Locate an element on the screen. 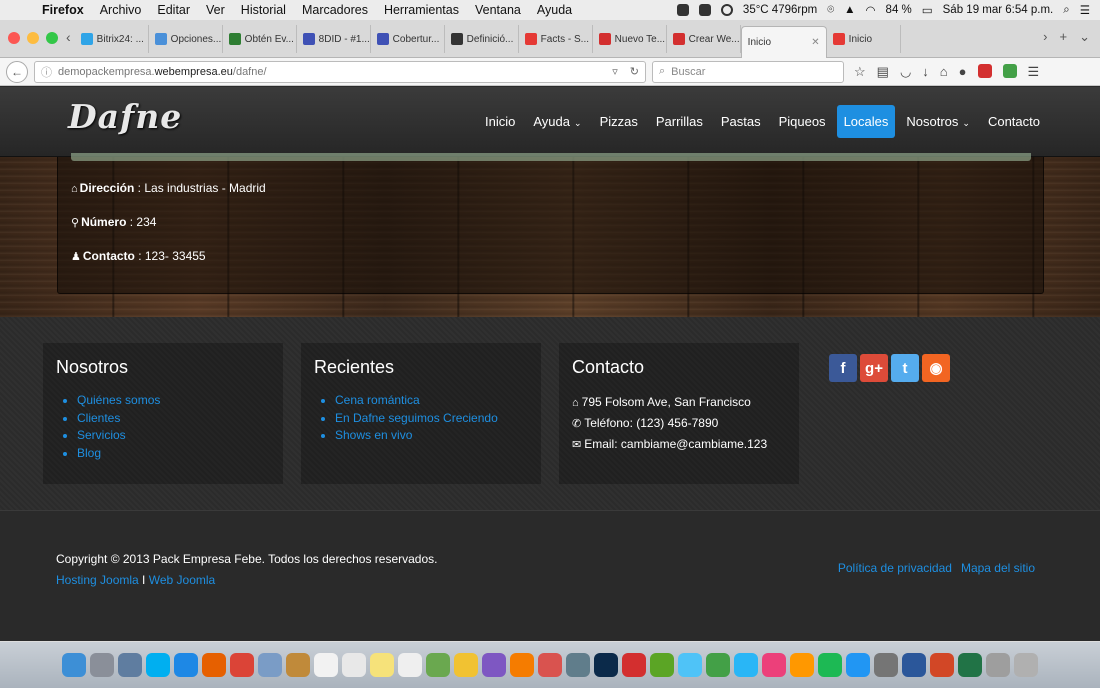 This screenshot has height=688, width=1100. link-quienes-somos: Quiénes somos is located at coordinates (118, 400).